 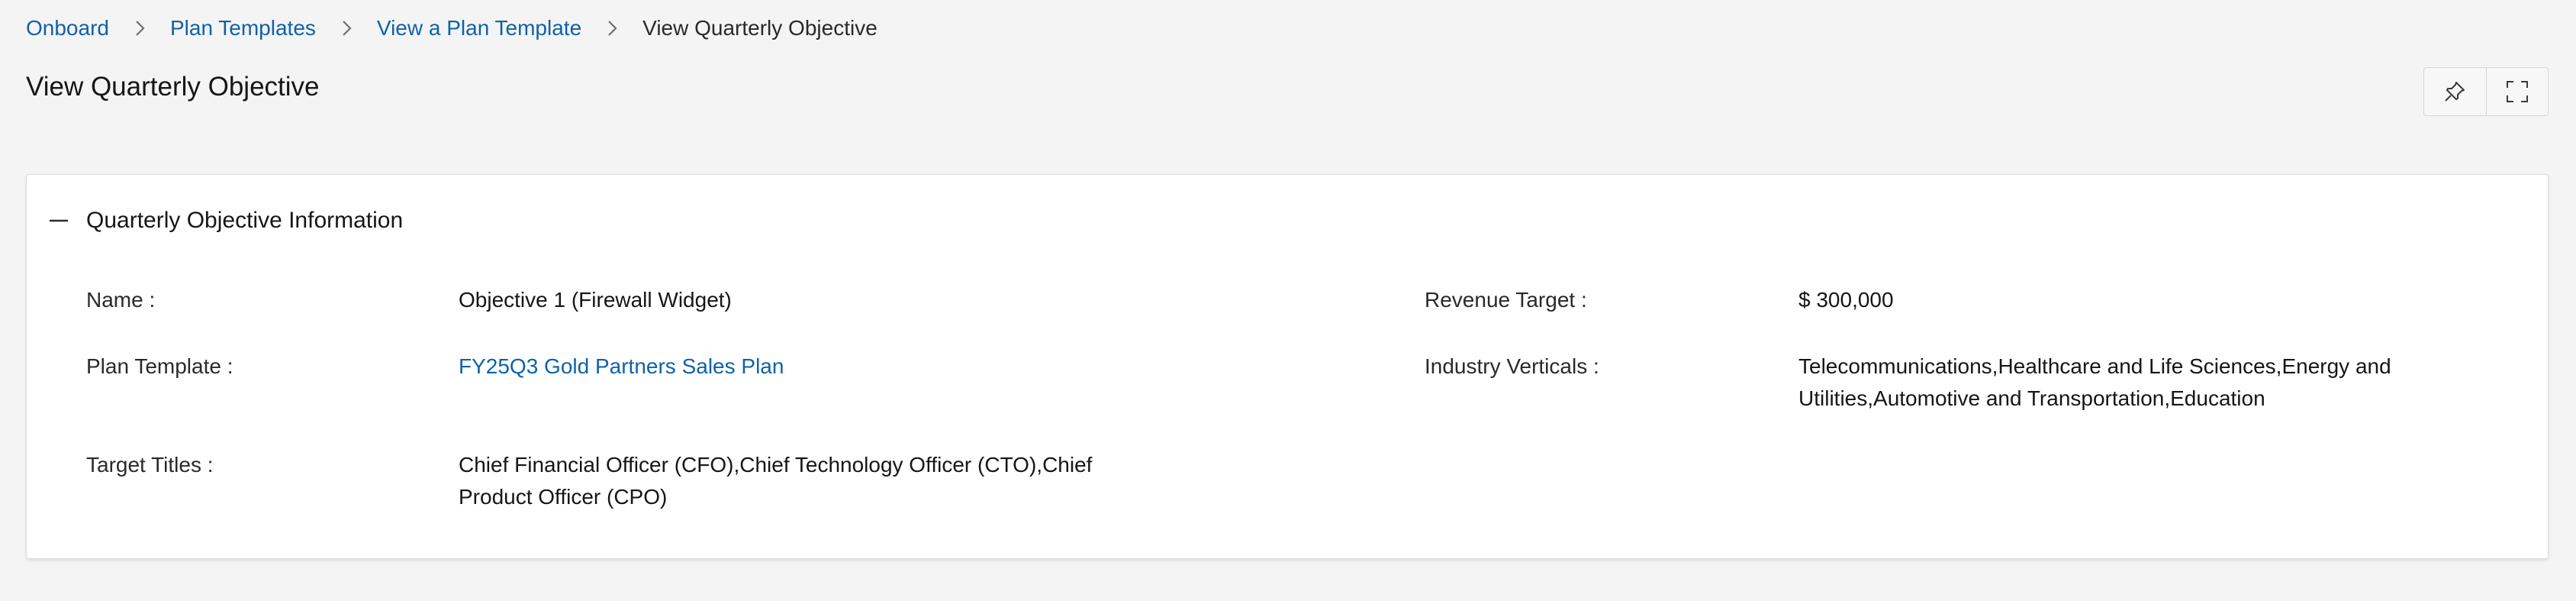 I want to click on plan-template-link: FY25Q3 Gold Partners Sales Plan, so click(x=621, y=367).